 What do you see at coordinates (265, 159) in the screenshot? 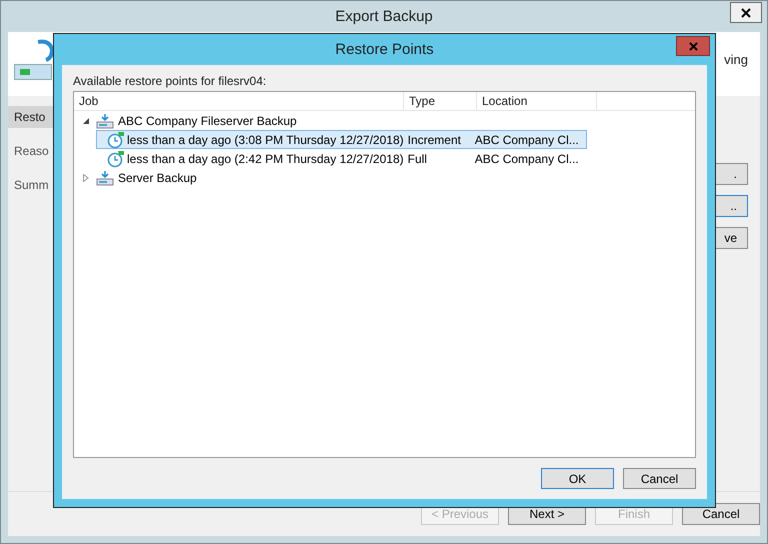
I see `restore-point-name: less than a day ago (2:42 PM Thursday 12/27/2018)` at bounding box center [265, 159].